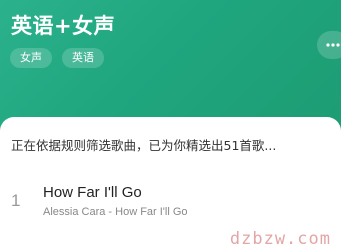 This screenshot has height=251, width=341. Describe the element at coordinates (333, 45) in the screenshot. I see `more-dots-icon` at that location.